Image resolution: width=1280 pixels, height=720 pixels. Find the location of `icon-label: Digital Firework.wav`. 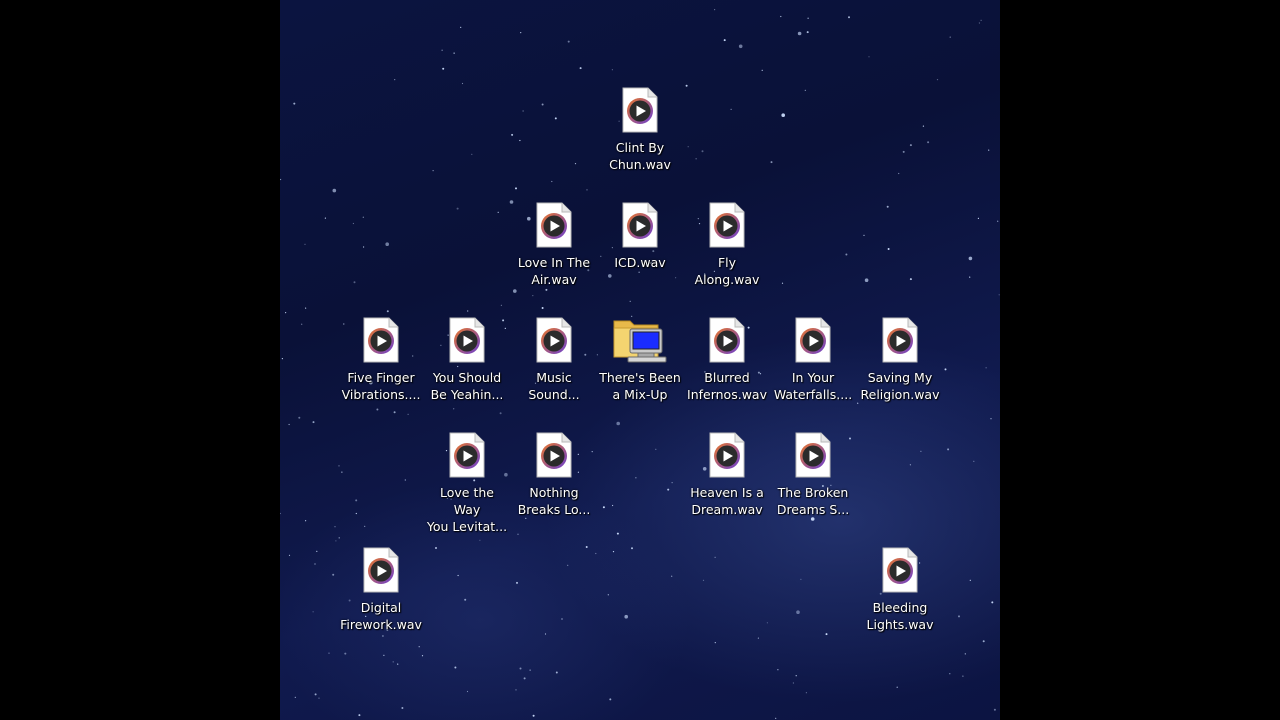

icon-label: Digital Firework.wav is located at coordinates (381, 616).